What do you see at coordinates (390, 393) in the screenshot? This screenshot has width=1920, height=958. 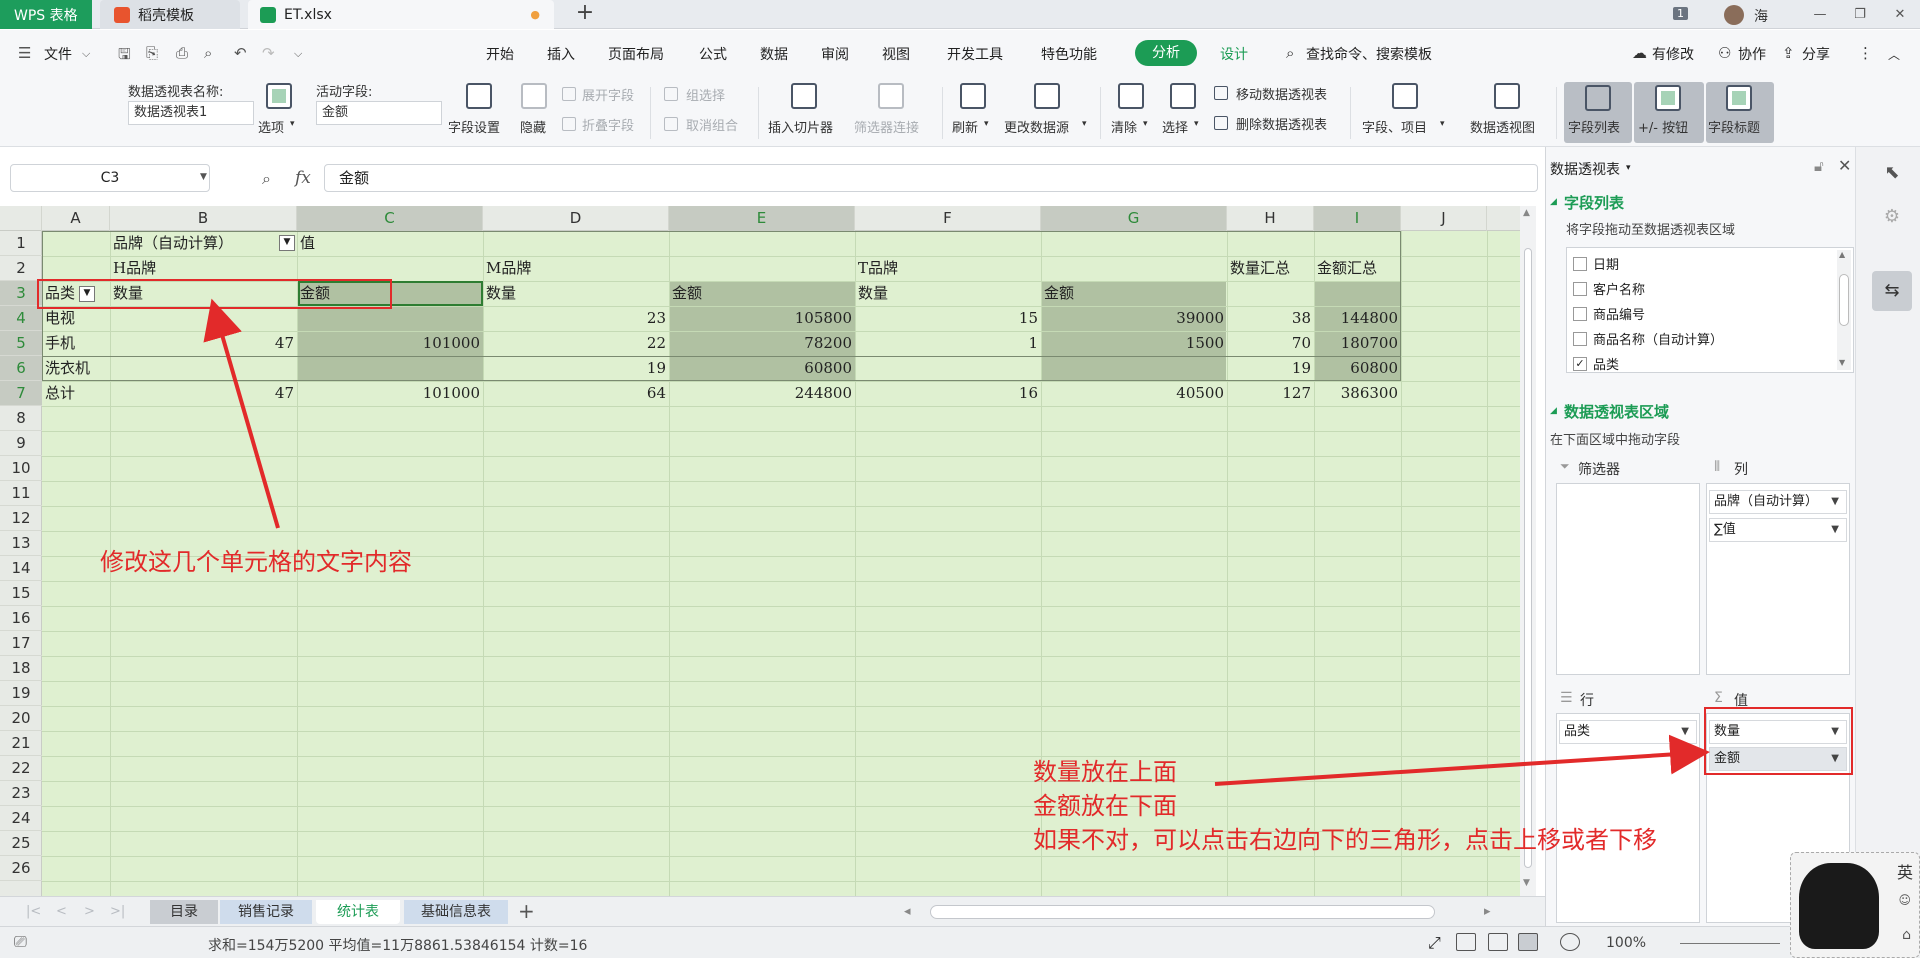 I see `cell-c7: 101000` at bounding box center [390, 393].